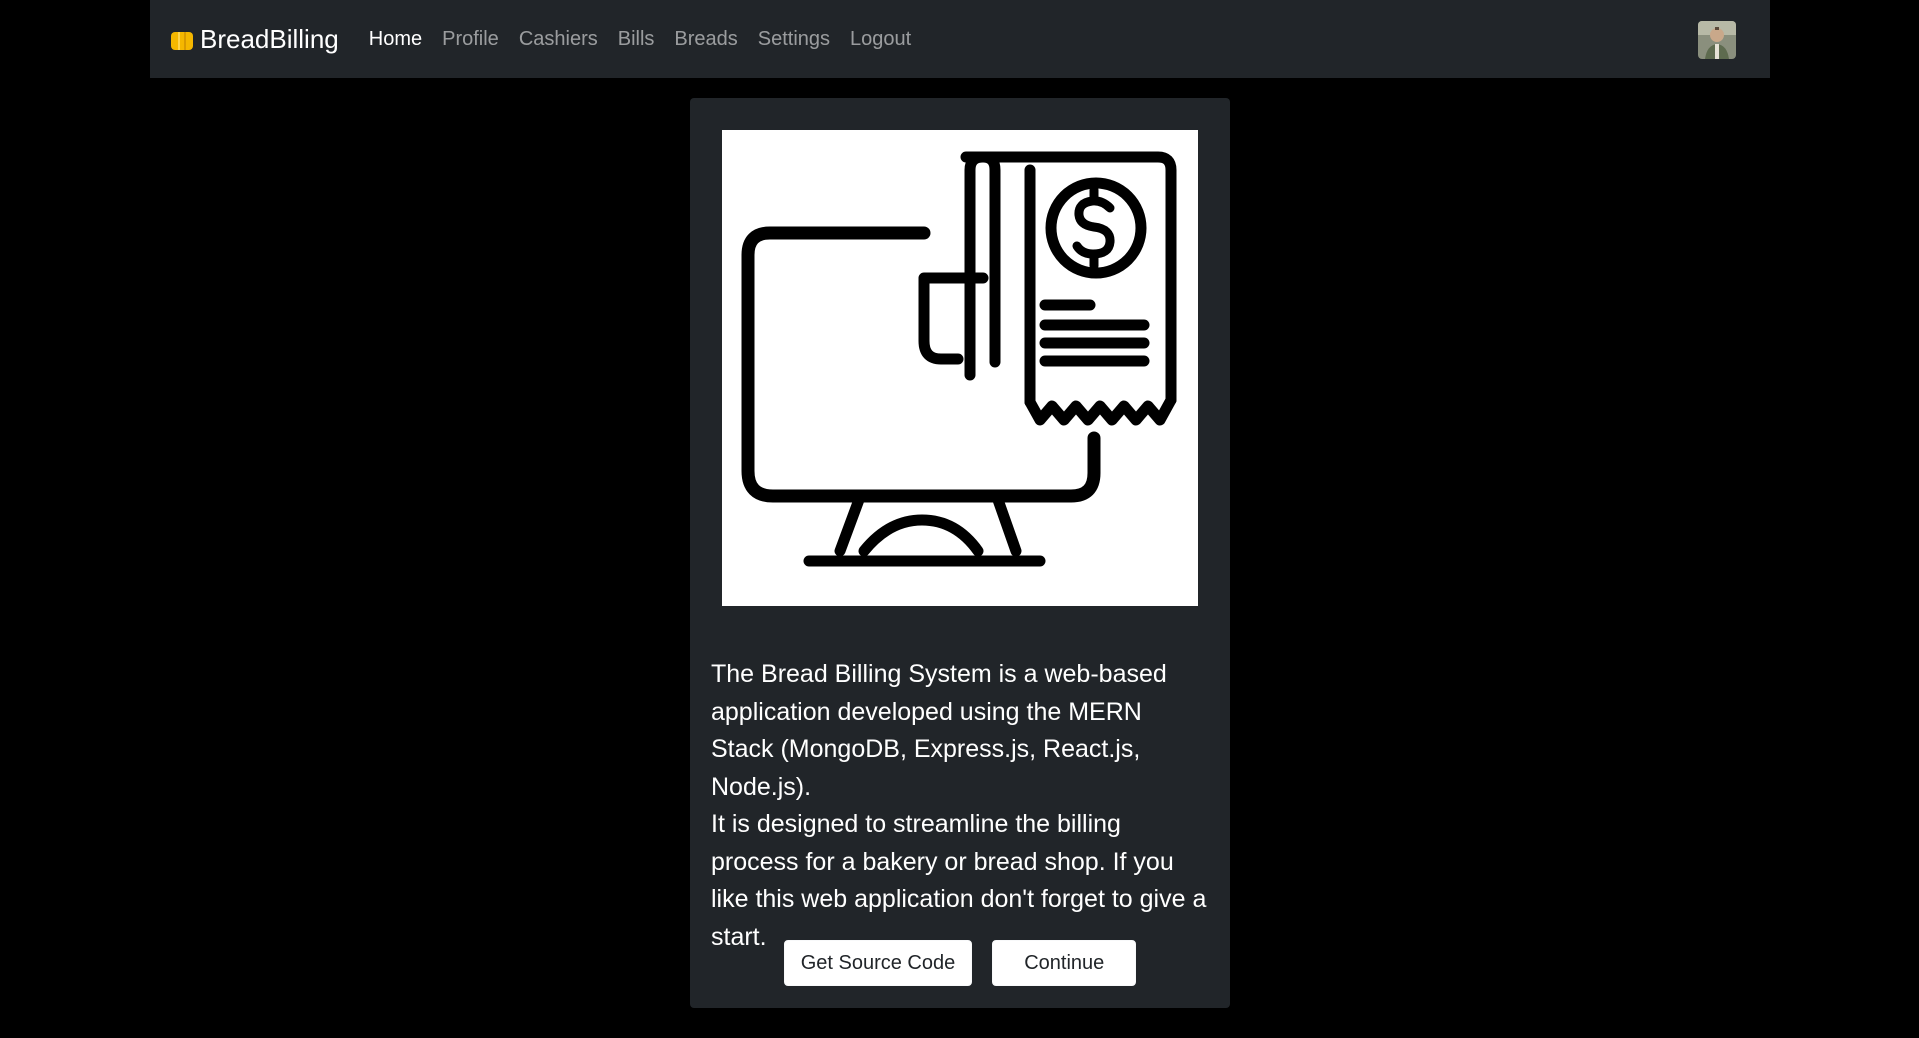 This screenshot has height=1038, width=1919. Describe the element at coordinates (558, 39) in the screenshot. I see `nav-link-cashiers: Cashiers` at that location.